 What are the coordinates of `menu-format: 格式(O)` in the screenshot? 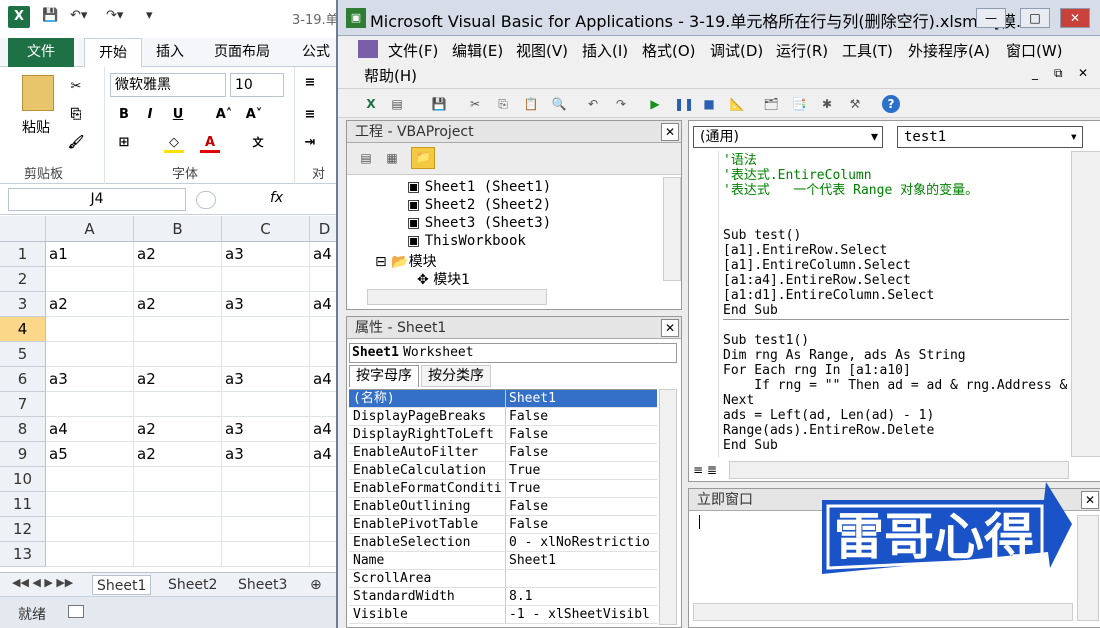 It's located at (669, 50).